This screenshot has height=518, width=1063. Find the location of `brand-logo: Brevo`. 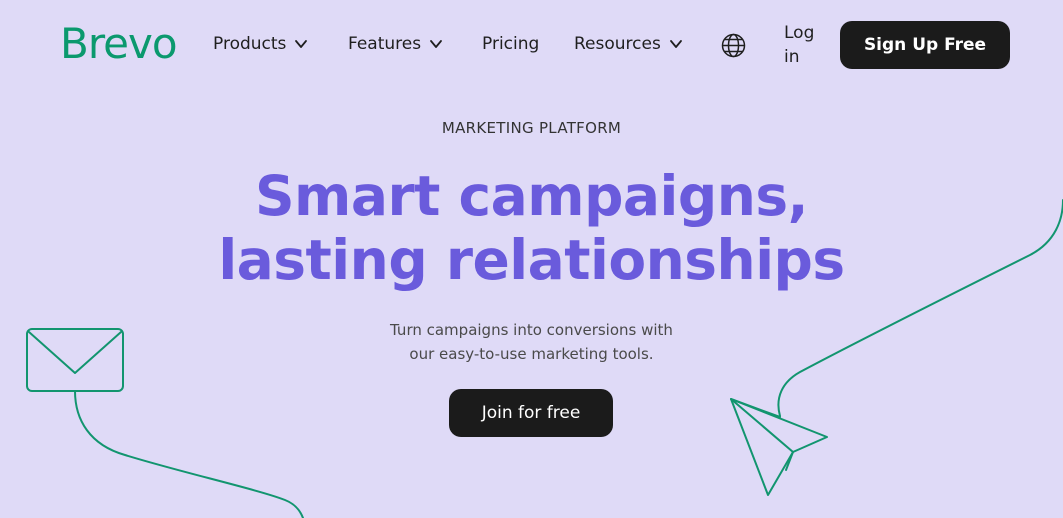

brand-logo: Brevo is located at coordinates (119, 44).